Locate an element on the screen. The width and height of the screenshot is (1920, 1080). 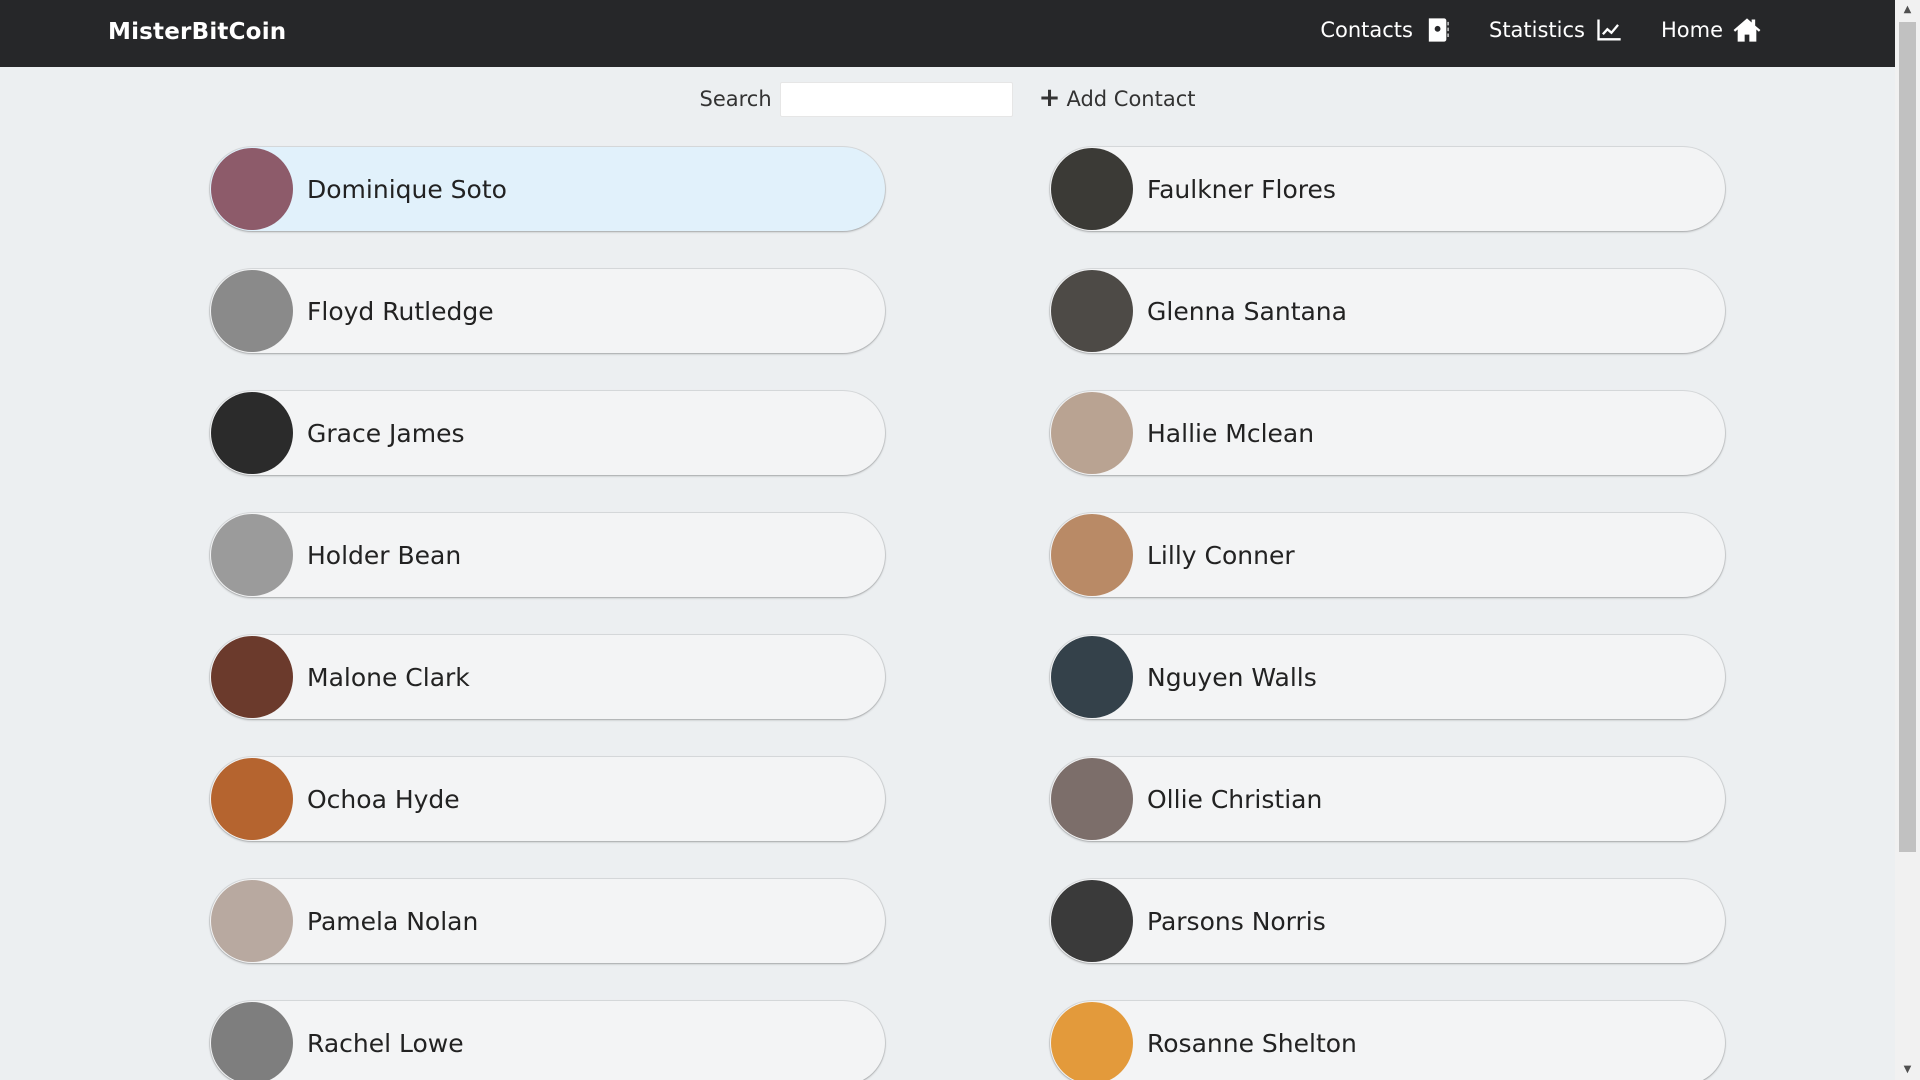
contact-name: Holder Bean is located at coordinates (384, 555).